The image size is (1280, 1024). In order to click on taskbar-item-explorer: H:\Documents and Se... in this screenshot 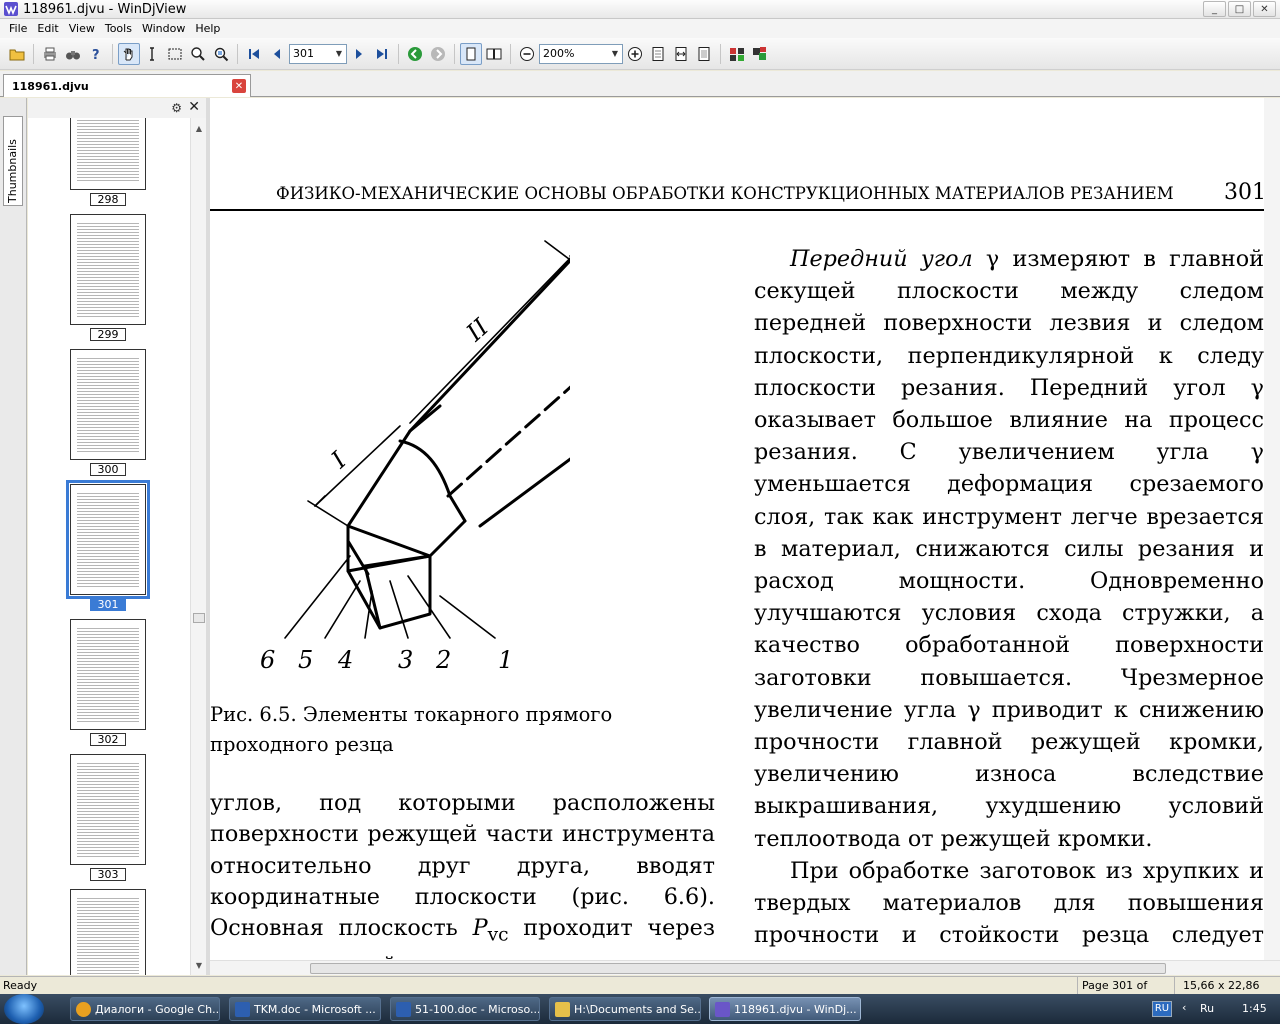, I will do `click(625, 1009)`.